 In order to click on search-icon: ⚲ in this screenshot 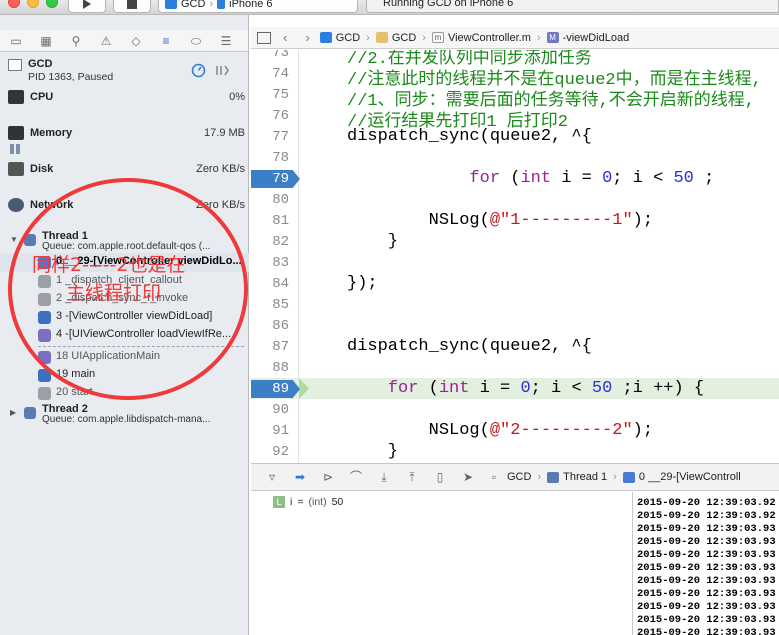, I will do `click(76, 41)`.